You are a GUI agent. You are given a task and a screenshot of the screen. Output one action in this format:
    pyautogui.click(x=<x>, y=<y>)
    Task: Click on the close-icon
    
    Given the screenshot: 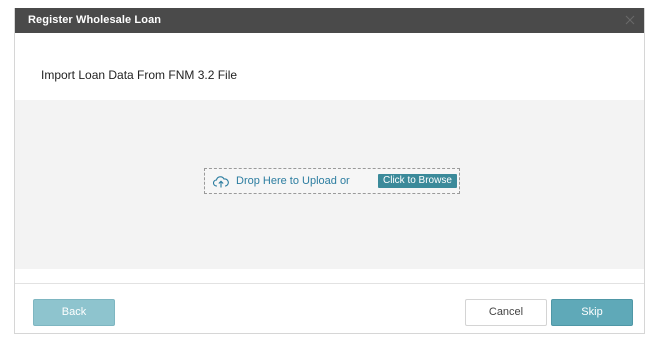 What is the action you would take?
    pyautogui.click(x=630, y=20)
    